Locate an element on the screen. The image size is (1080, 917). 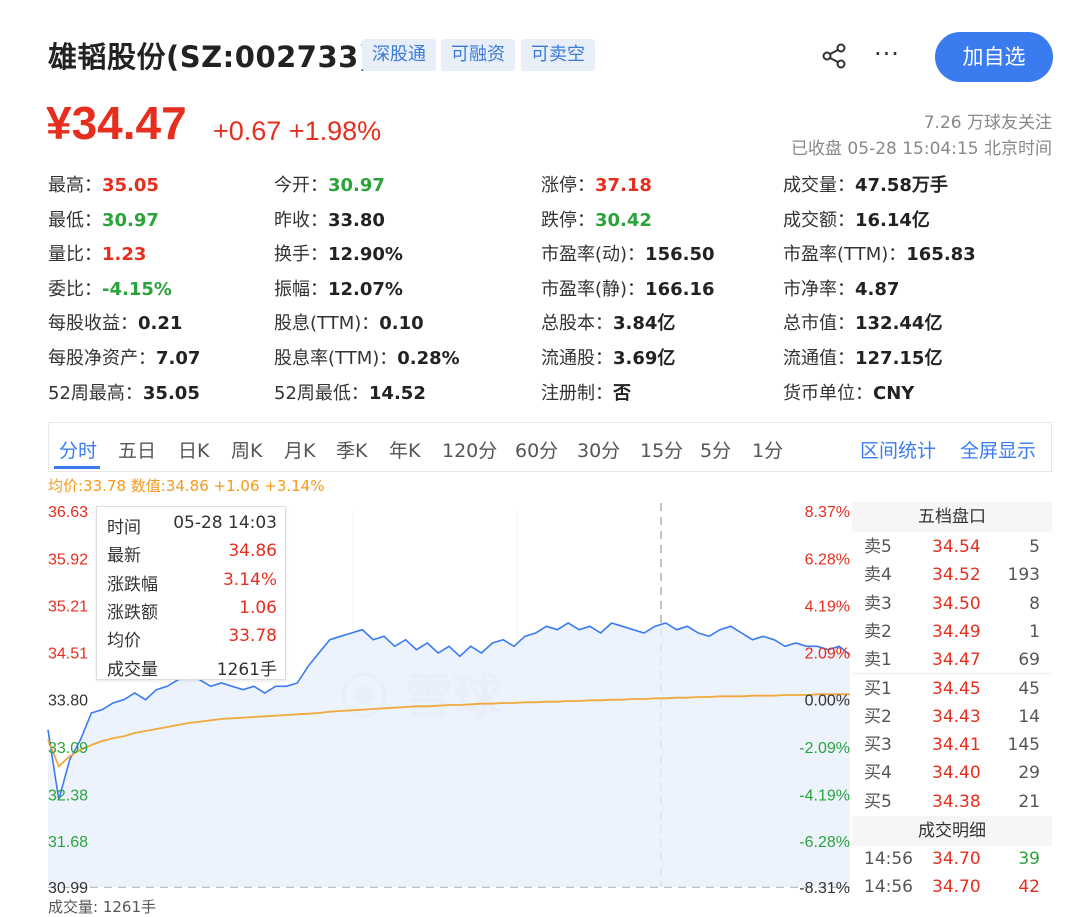
tooltip-value: 33.78 is located at coordinates (252, 636).